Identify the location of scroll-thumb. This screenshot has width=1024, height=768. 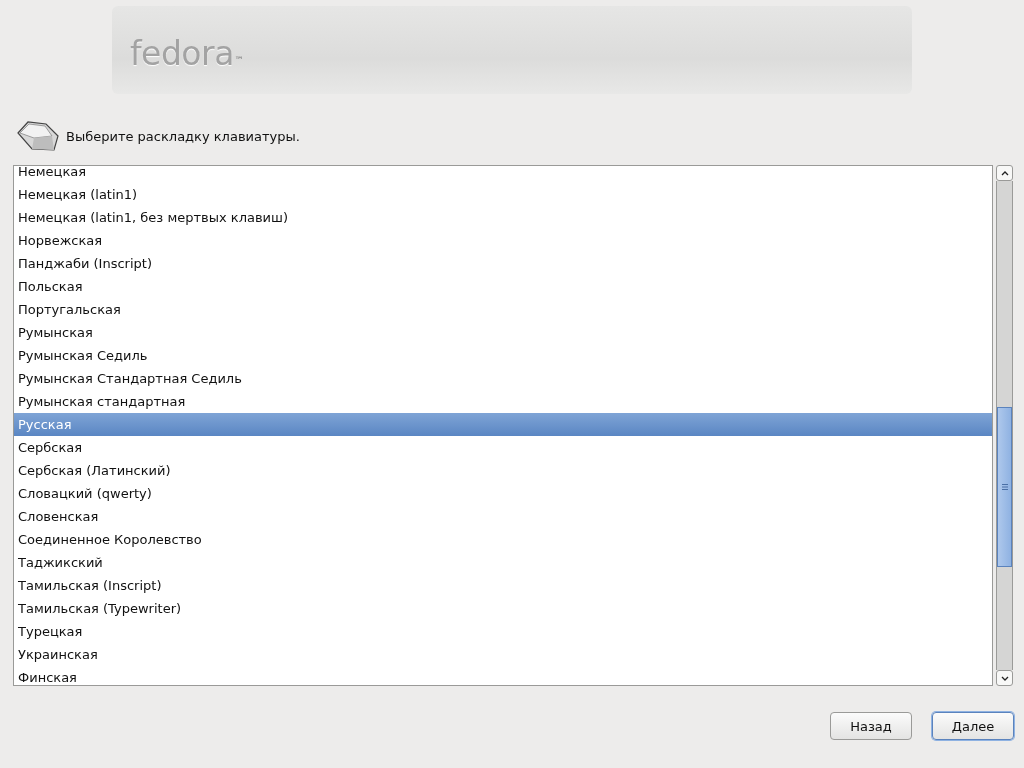
(1004, 487).